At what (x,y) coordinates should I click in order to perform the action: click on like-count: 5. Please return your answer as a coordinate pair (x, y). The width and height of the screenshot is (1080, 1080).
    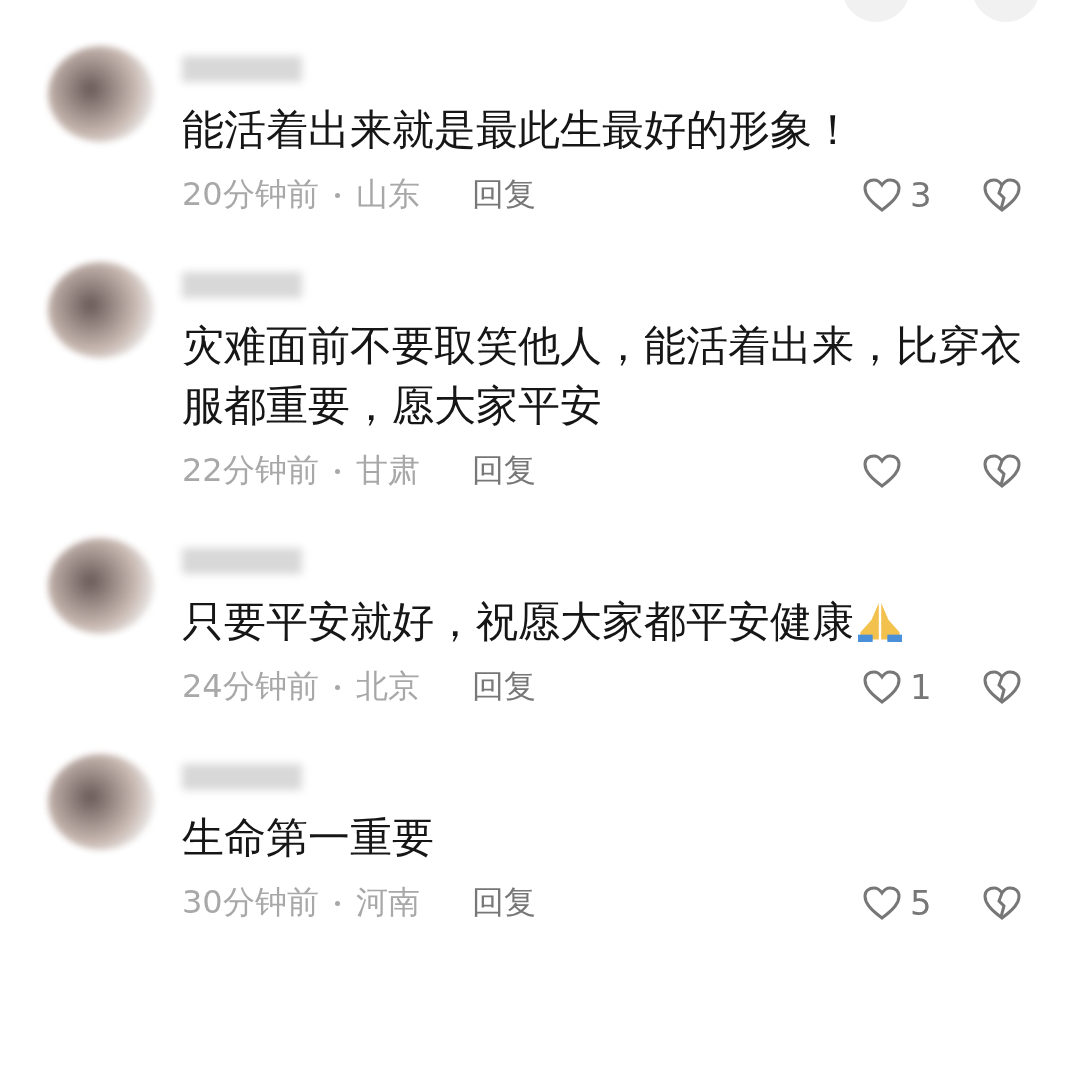
    Looking at the image, I should click on (921, 903).